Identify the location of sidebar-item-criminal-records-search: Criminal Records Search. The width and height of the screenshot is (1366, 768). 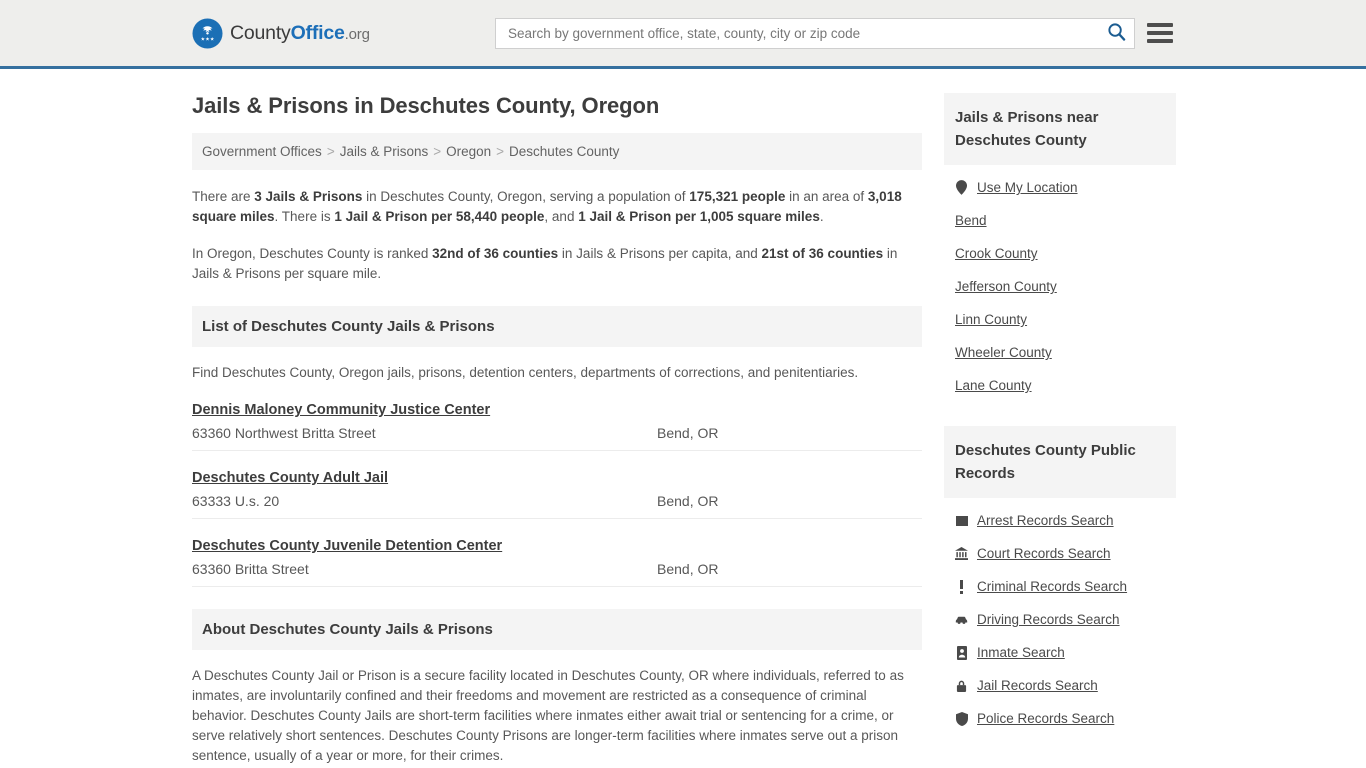
(1060, 586).